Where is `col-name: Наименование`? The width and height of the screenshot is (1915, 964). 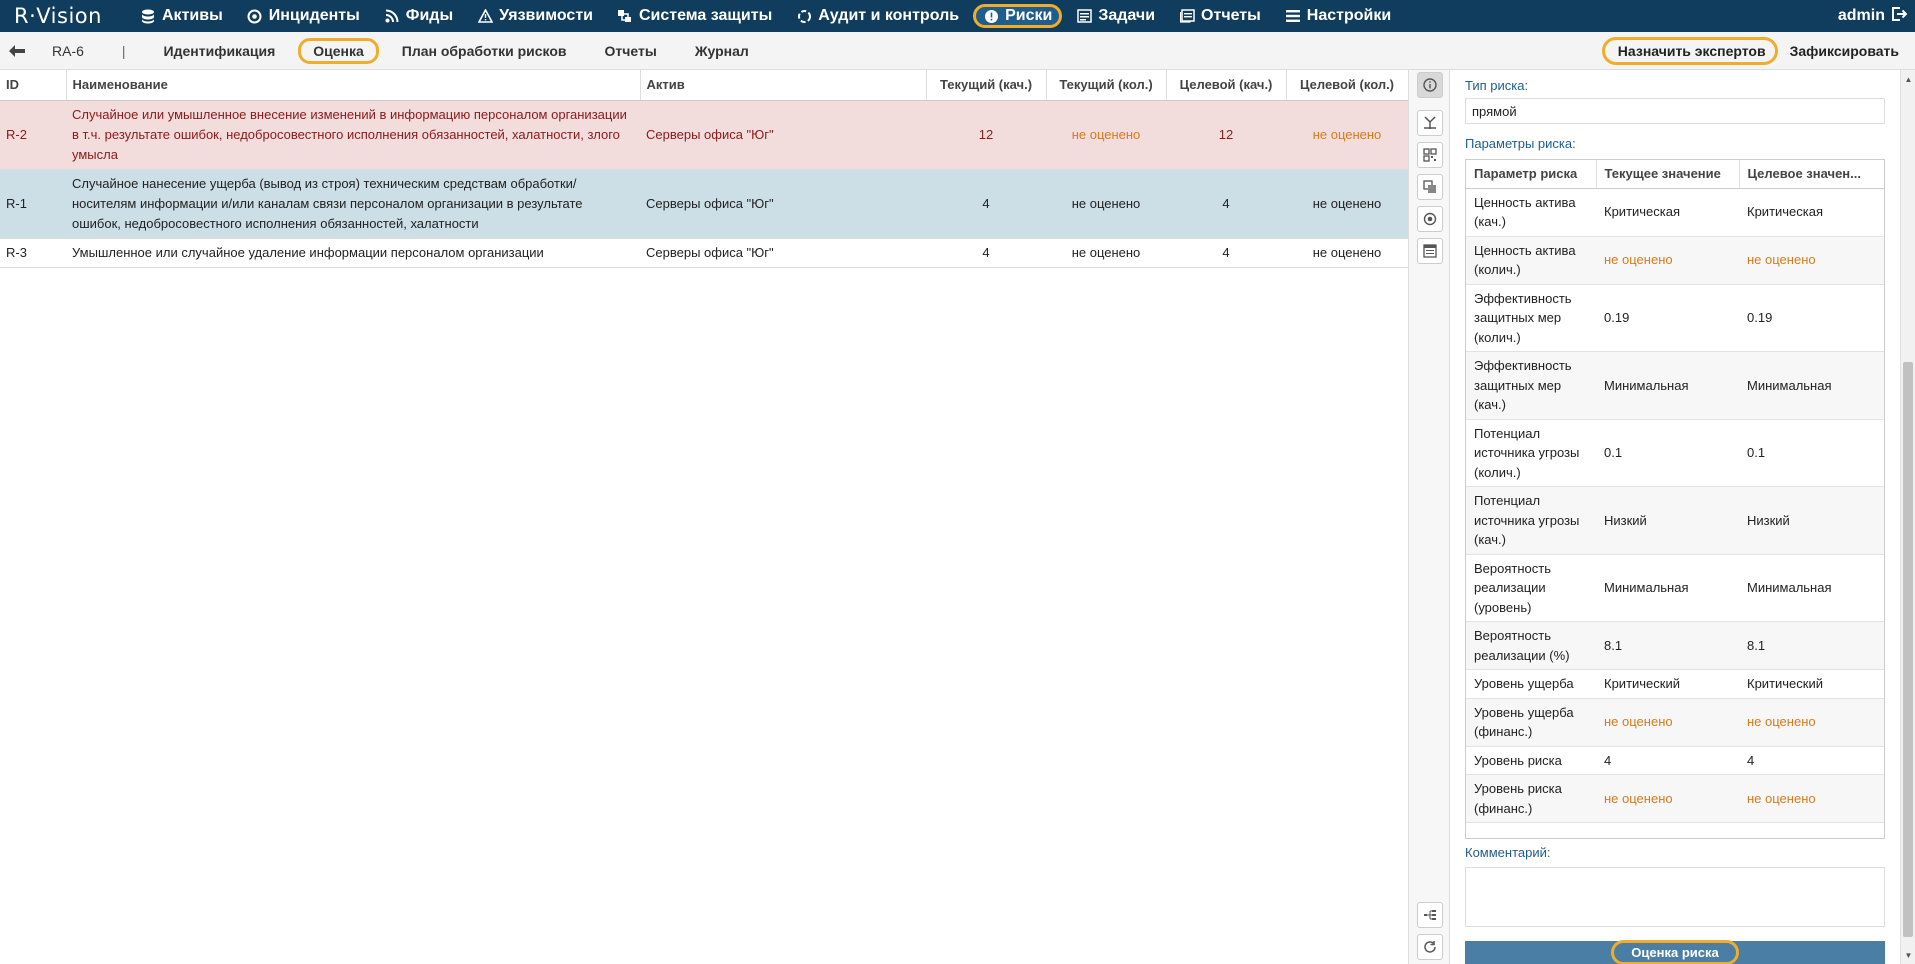
col-name: Наименование is located at coordinates (353, 85).